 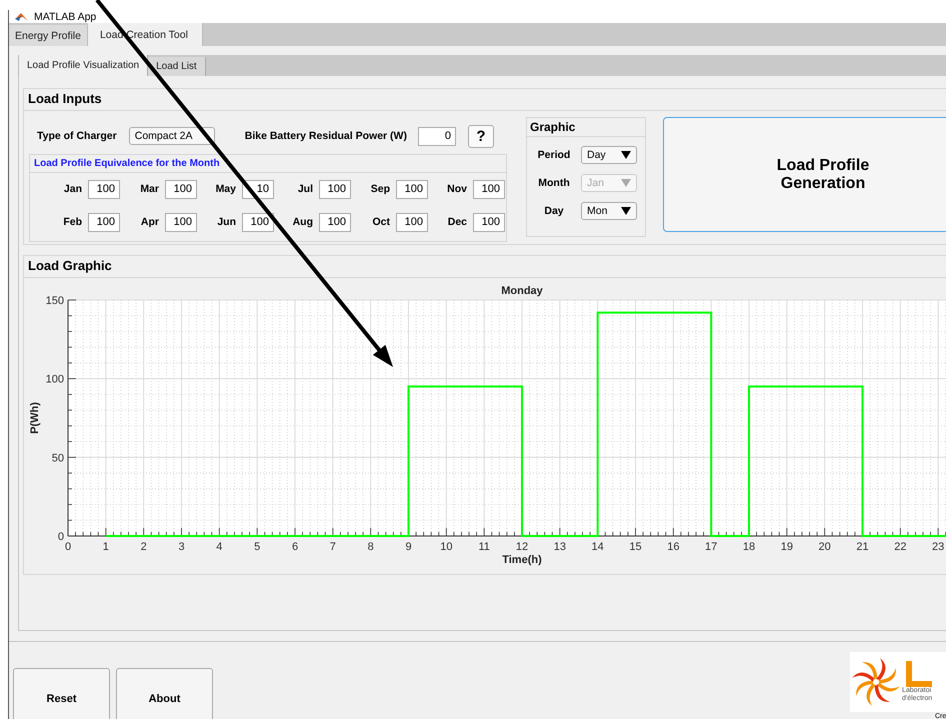 I want to click on panel-title: Load Inputs, so click(x=485, y=100).